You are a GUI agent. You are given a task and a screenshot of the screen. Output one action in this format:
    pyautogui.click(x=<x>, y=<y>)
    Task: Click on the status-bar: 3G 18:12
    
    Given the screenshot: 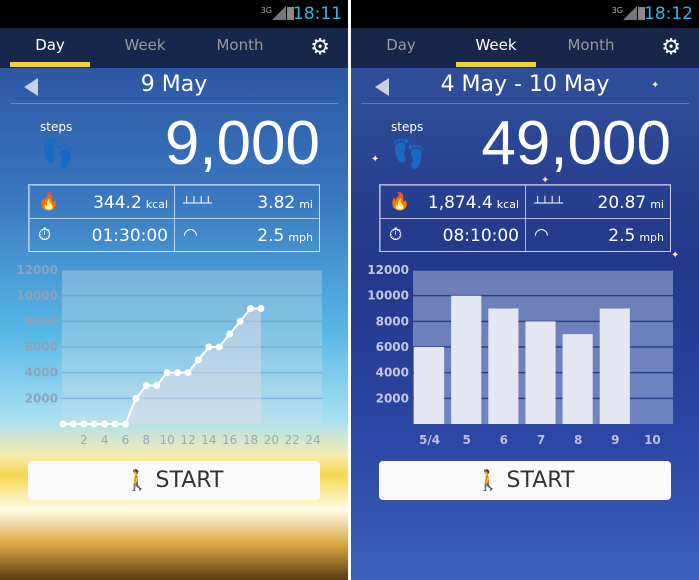 What is the action you would take?
    pyautogui.click(x=525, y=14)
    